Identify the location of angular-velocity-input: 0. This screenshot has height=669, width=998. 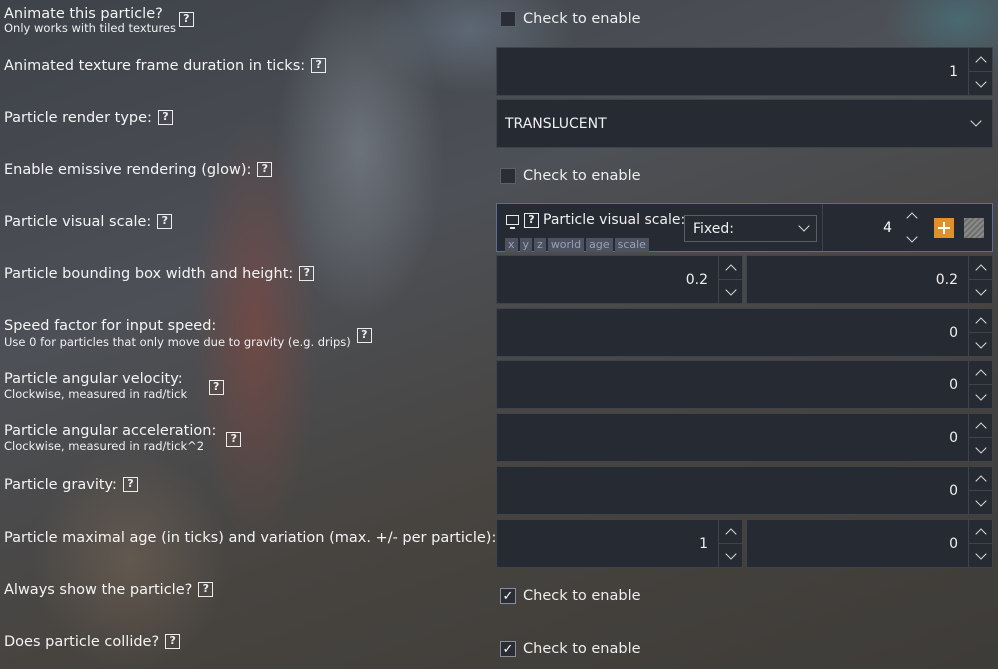
(744, 384).